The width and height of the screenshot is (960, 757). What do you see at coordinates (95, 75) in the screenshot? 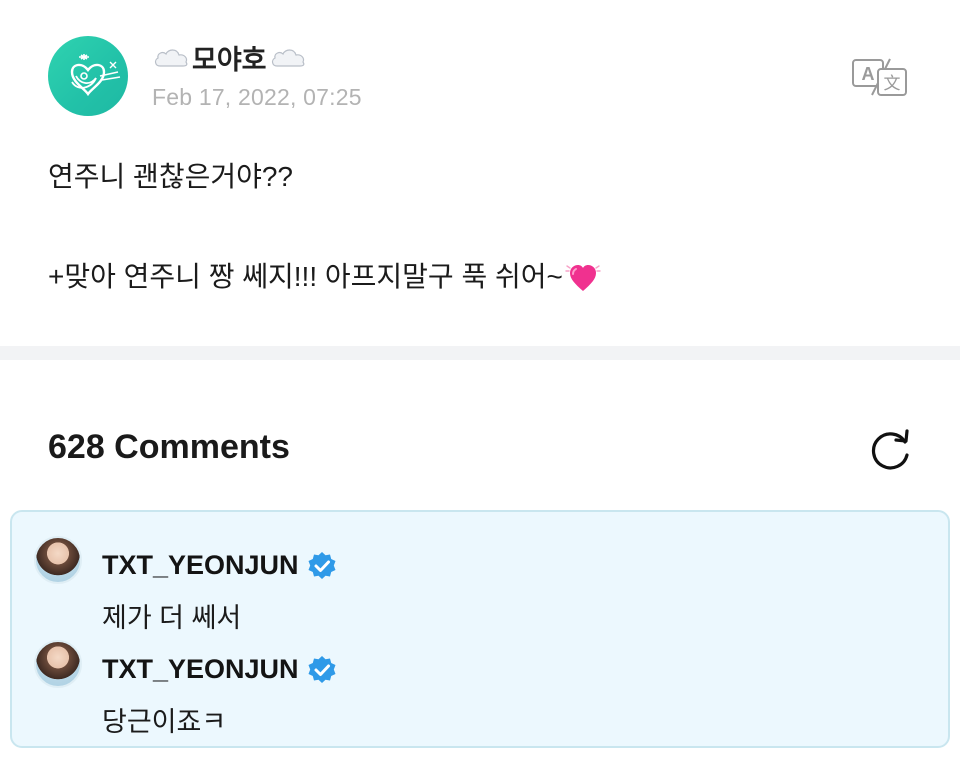
I see `logo-icon` at bounding box center [95, 75].